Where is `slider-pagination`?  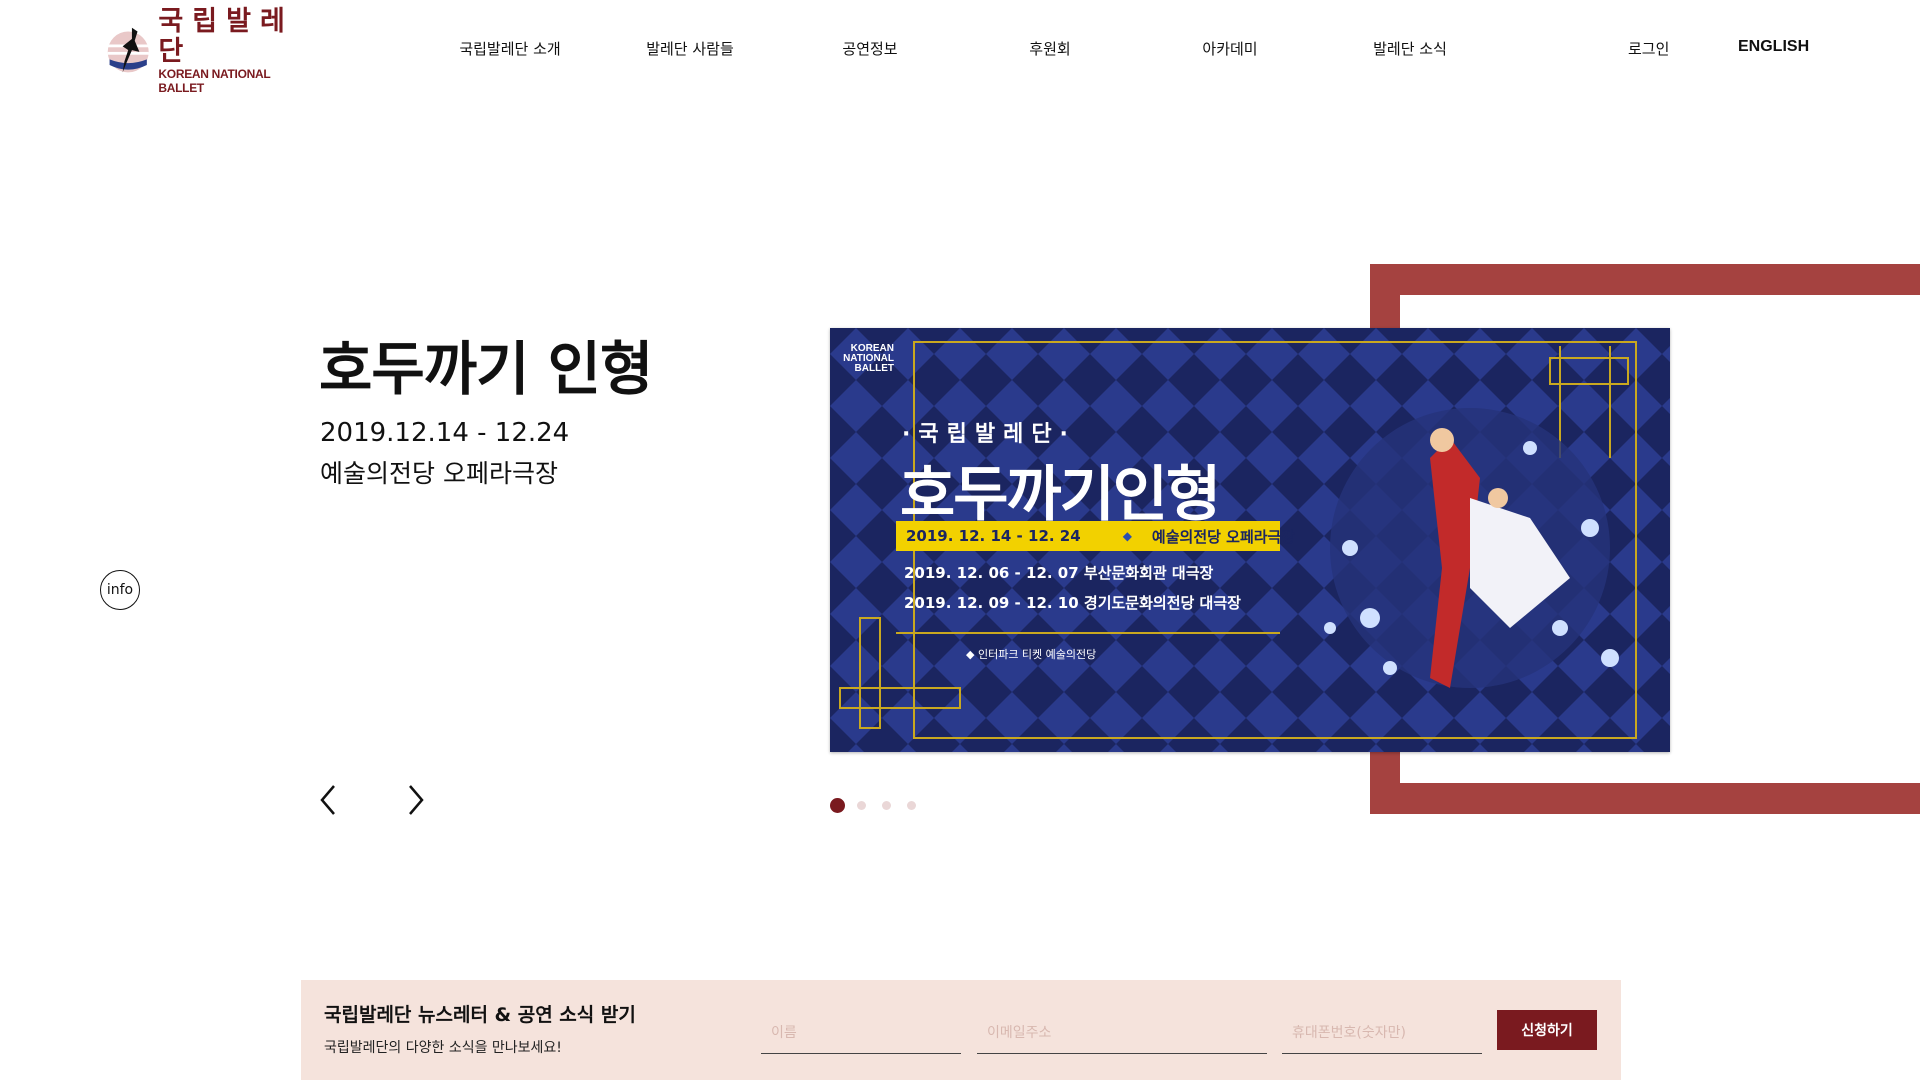
slider-pagination is located at coordinates (881, 805).